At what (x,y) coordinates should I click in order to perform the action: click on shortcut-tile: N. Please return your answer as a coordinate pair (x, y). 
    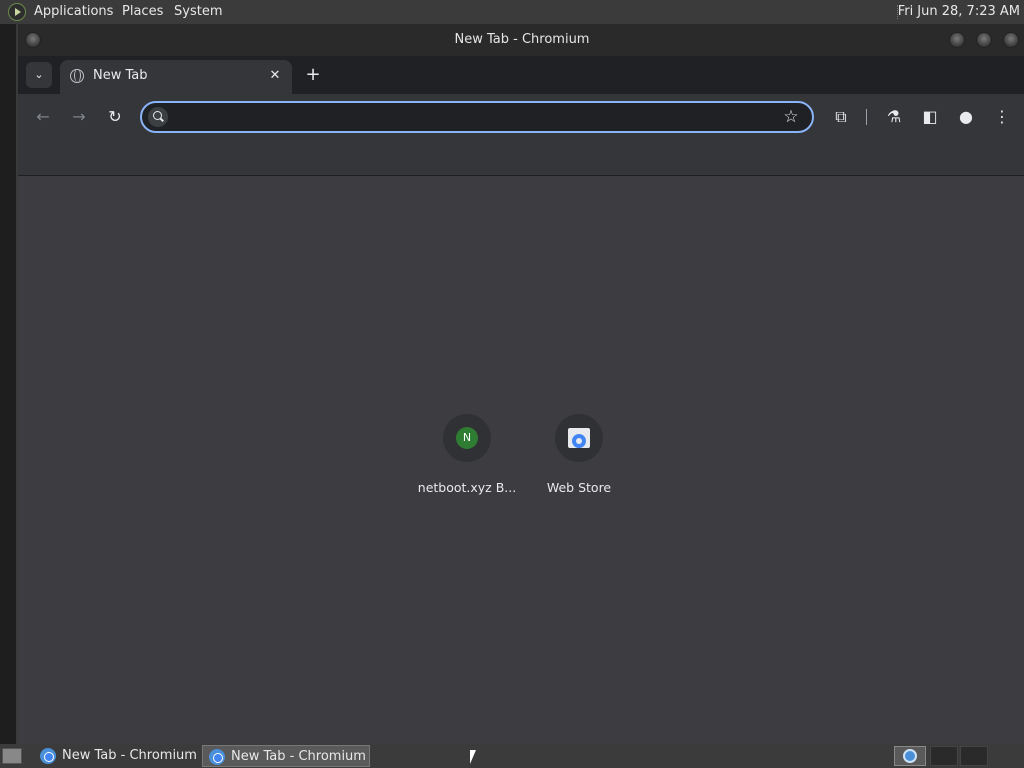
    Looking at the image, I should click on (467, 438).